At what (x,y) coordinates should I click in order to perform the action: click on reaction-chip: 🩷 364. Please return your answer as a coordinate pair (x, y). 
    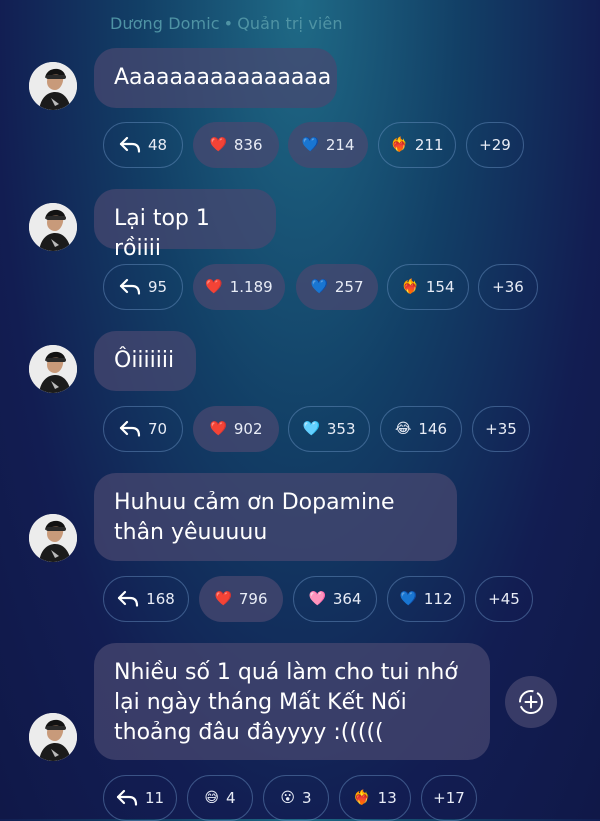
    Looking at the image, I should click on (335, 599).